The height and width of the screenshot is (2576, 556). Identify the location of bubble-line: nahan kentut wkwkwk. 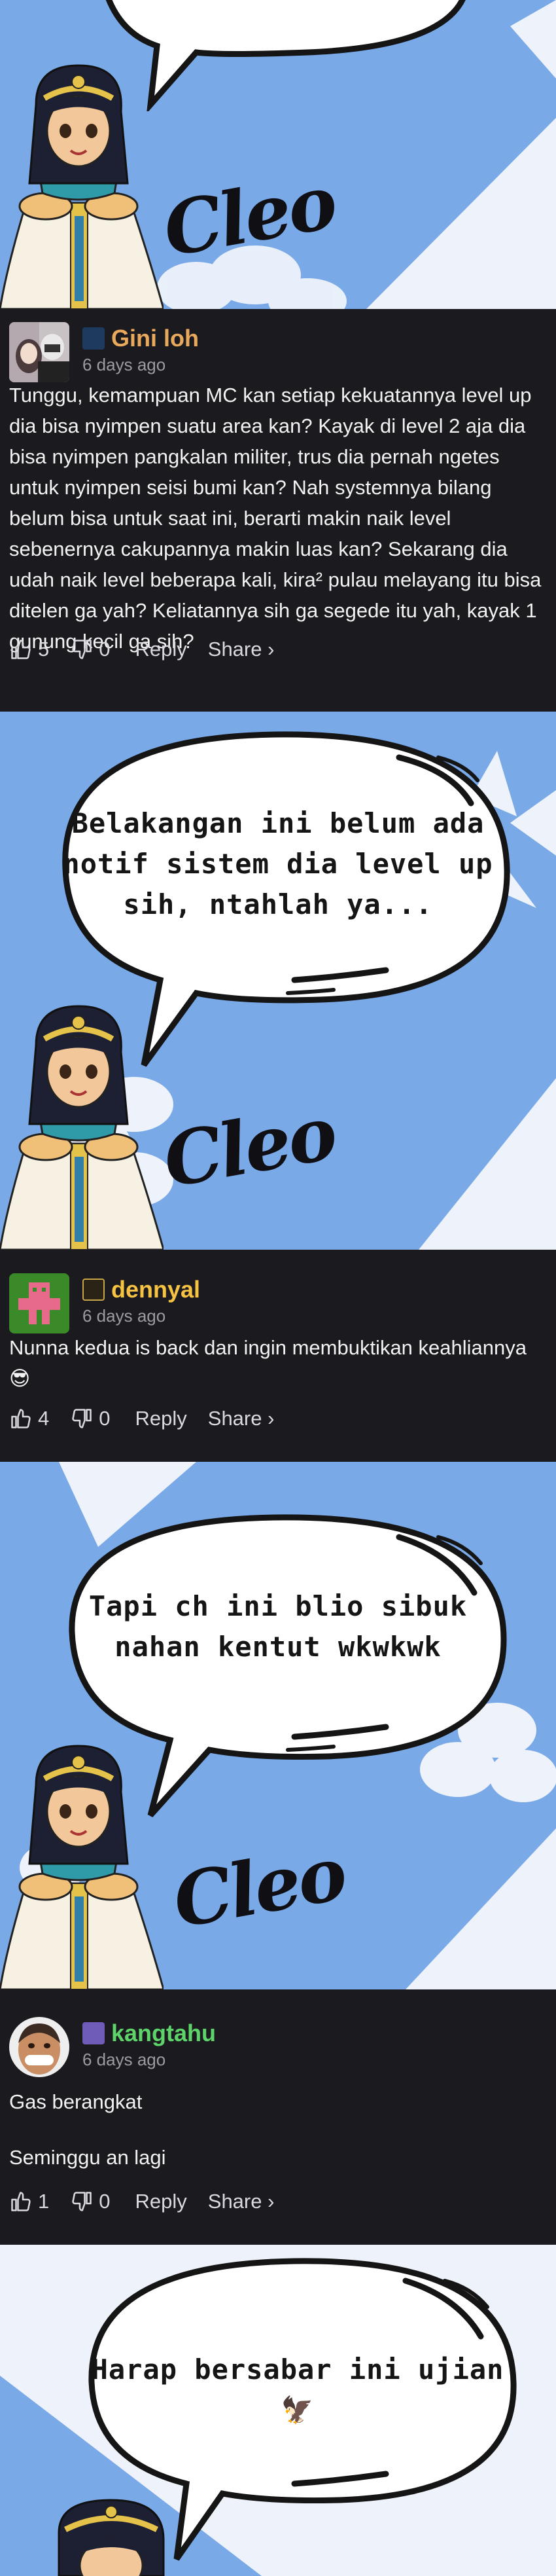
(278, 1647).